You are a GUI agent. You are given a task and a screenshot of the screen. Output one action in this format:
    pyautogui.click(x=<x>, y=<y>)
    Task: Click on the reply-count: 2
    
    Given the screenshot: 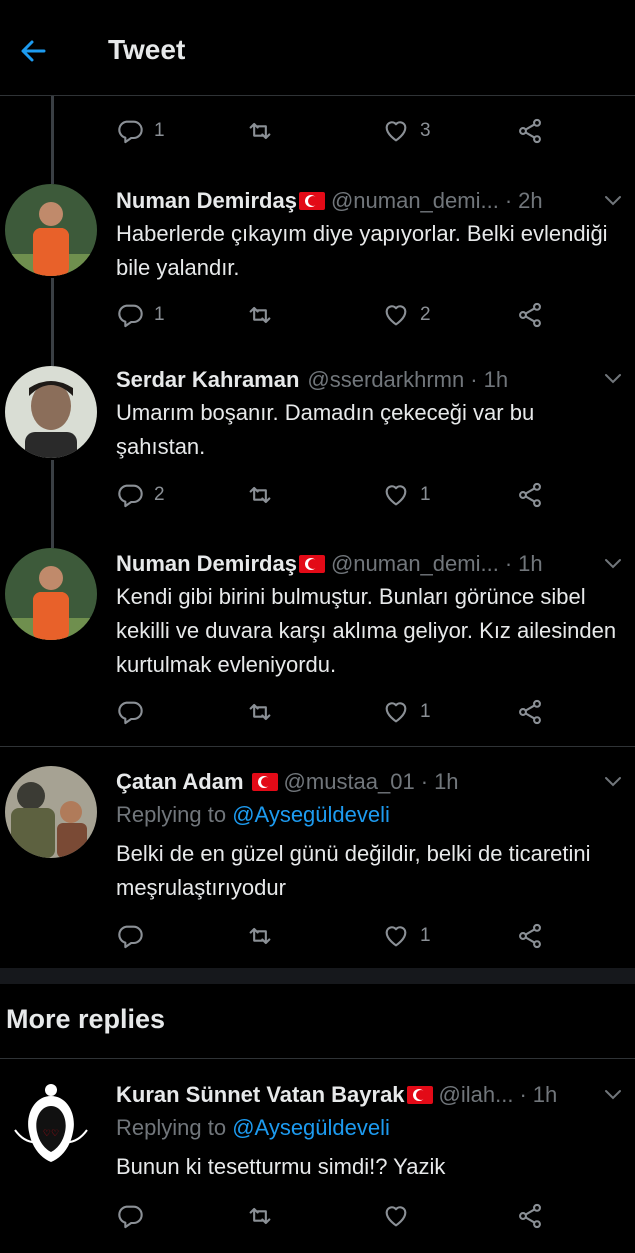 What is the action you would take?
    pyautogui.click(x=159, y=494)
    